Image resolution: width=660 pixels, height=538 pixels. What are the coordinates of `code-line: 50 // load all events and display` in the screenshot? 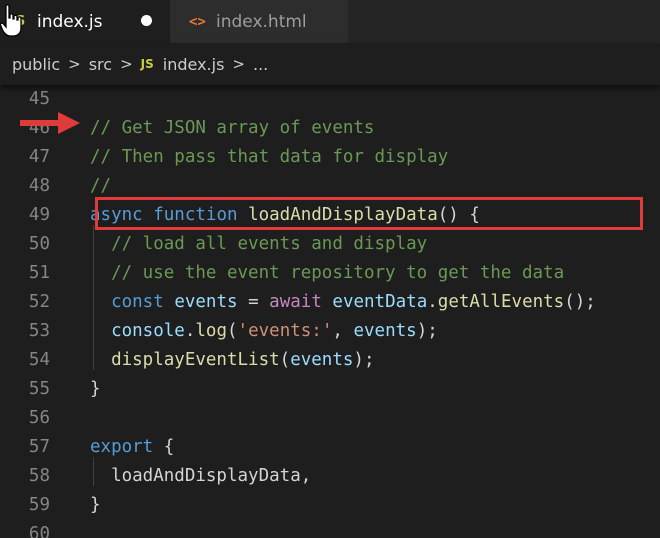 It's located at (330, 244).